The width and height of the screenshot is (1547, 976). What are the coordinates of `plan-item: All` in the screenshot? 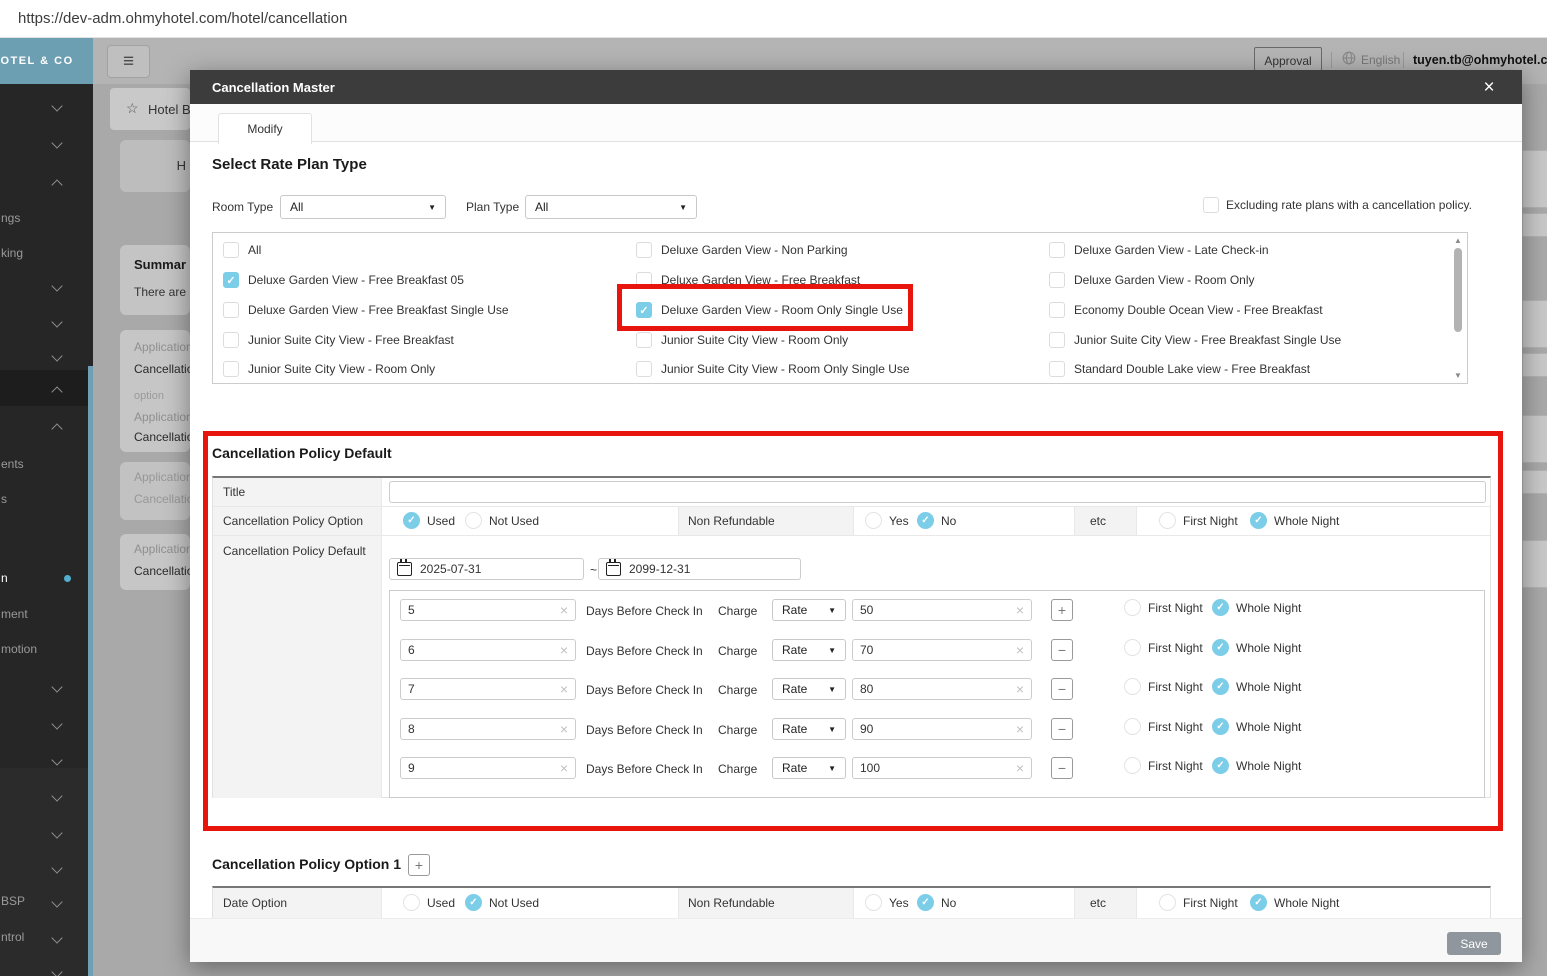 It's located at (242, 250).